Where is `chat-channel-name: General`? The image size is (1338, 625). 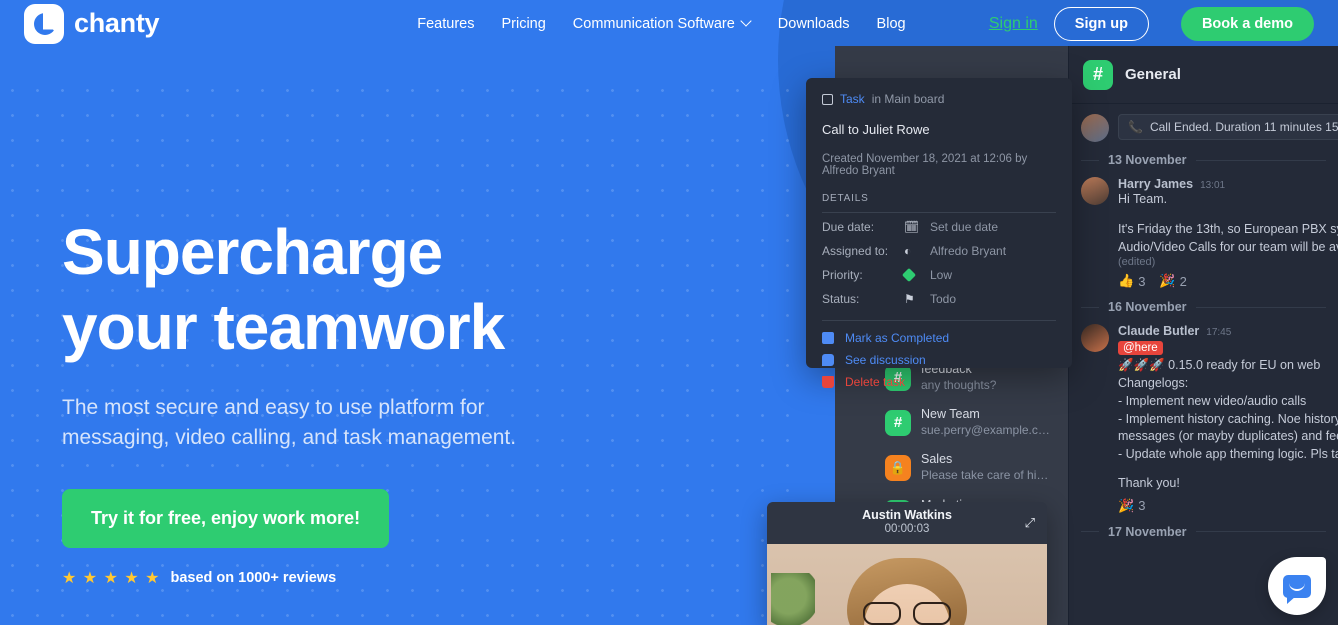 chat-channel-name: General is located at coordinates (1153, 74).